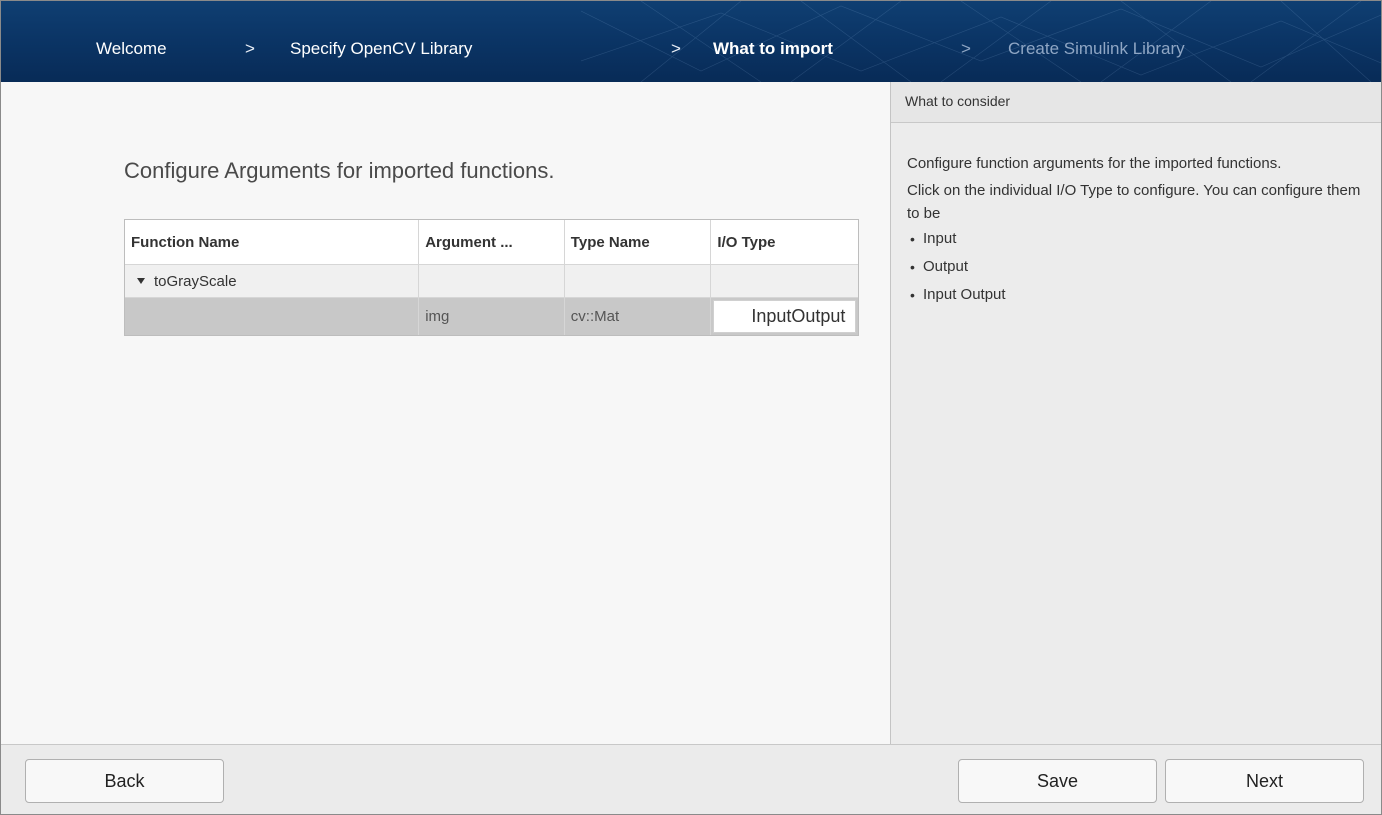  What do you see at coordinates (272, 242) in the screenshot?
I see `column-header-function-name: Function Name` at bounding box center [272, 242].